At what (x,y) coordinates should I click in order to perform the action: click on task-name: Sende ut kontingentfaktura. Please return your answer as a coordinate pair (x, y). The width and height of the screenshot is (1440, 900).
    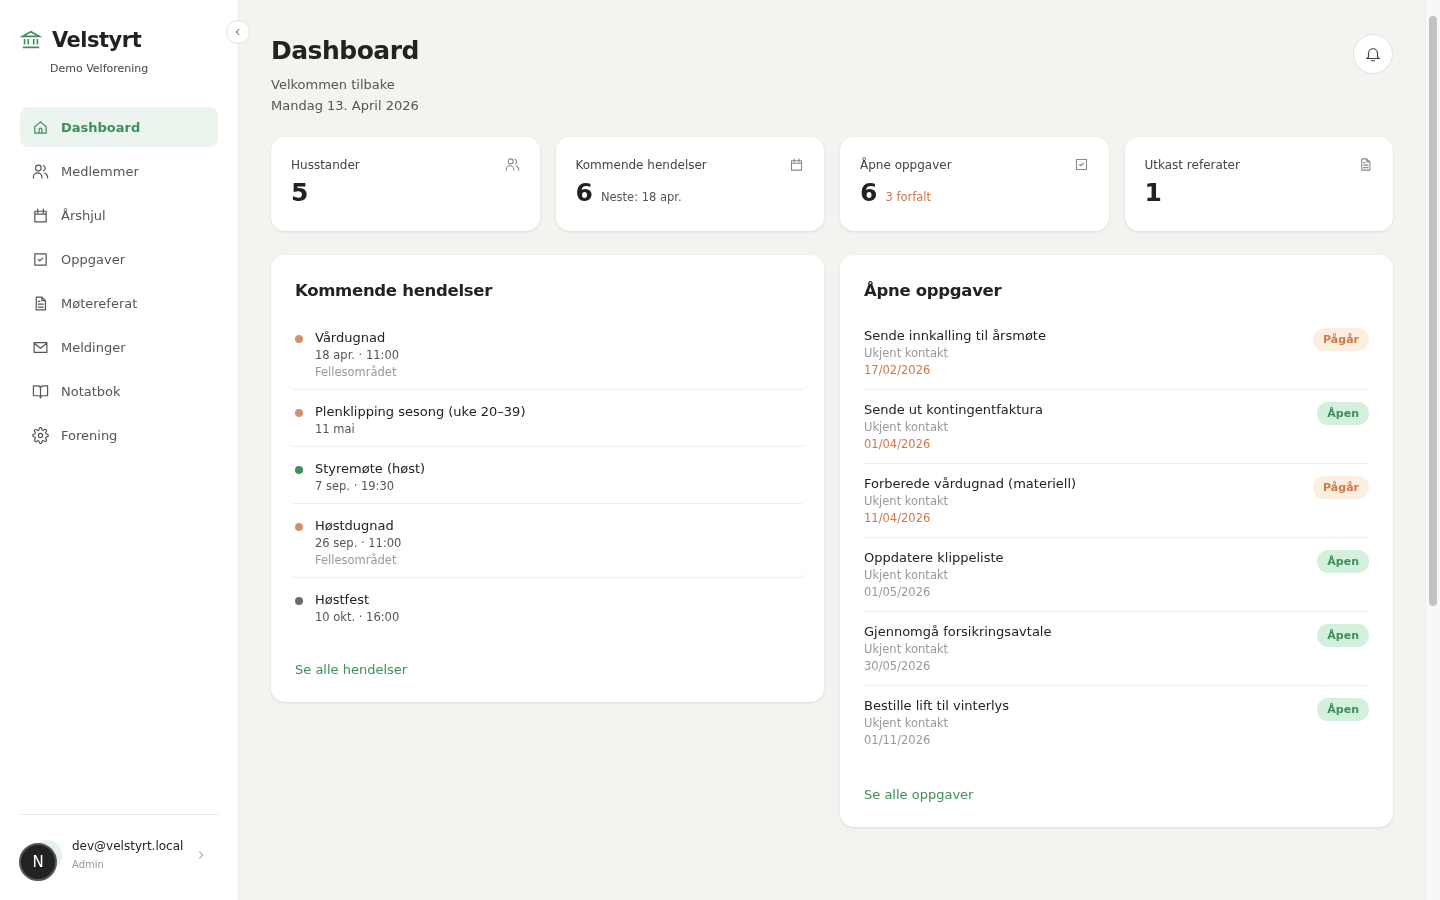
    Looking at the image, I should click on (953, 409).